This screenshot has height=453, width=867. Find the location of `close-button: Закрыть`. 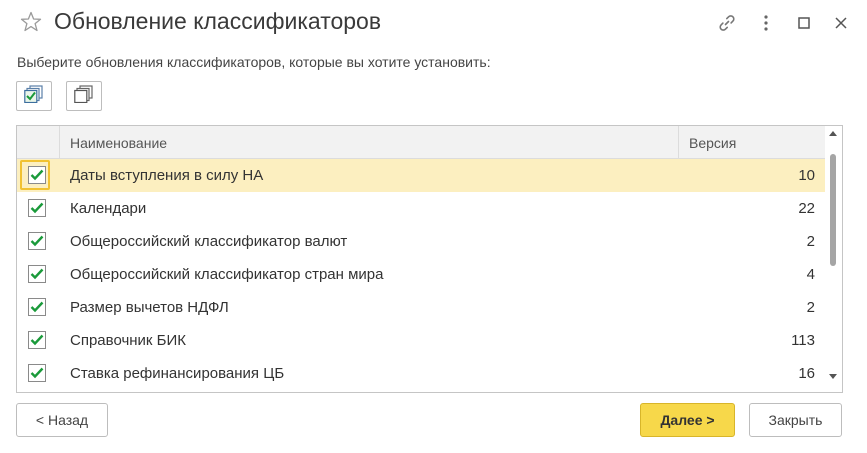

close-button: Закрыть is located at coordinates (795, 420).